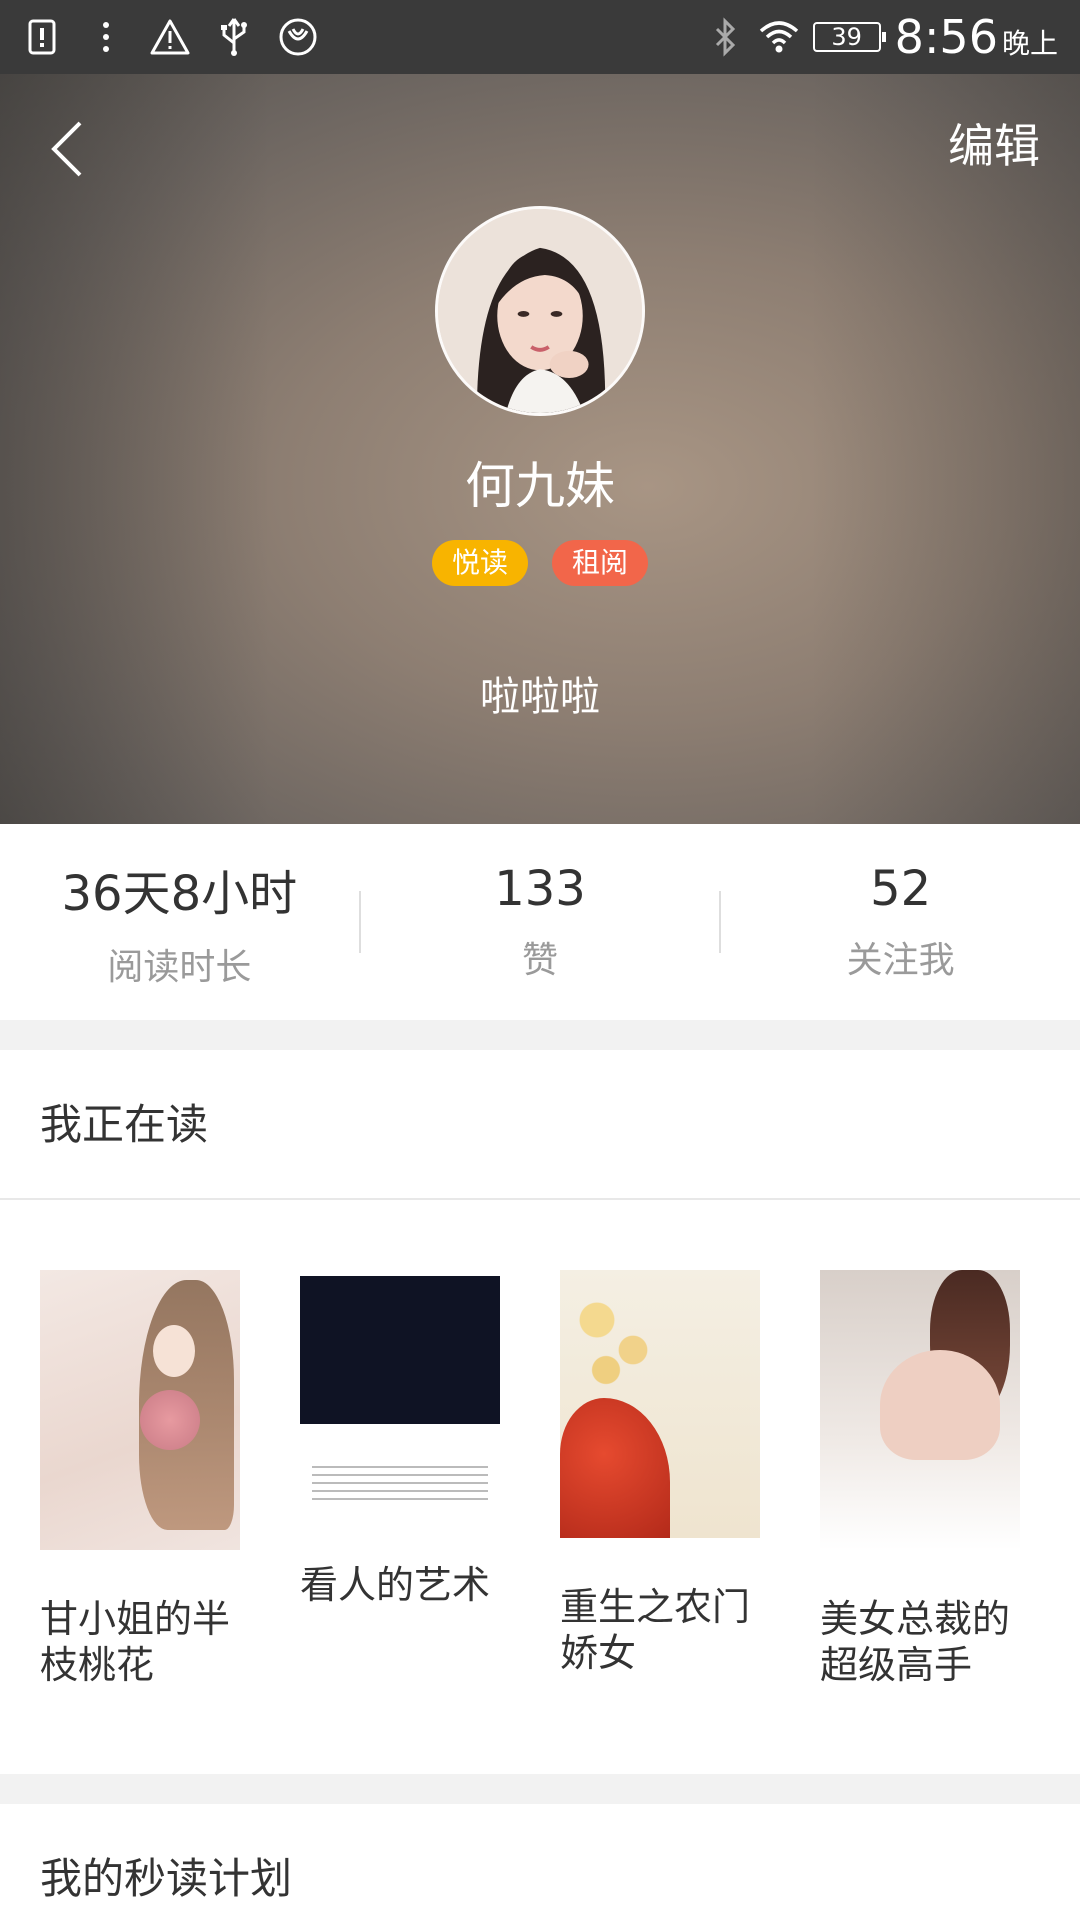  What do you see at coordinates (779, 37) in the screenshot?
I see `wifi-icon` at bounding box center [779, 37].